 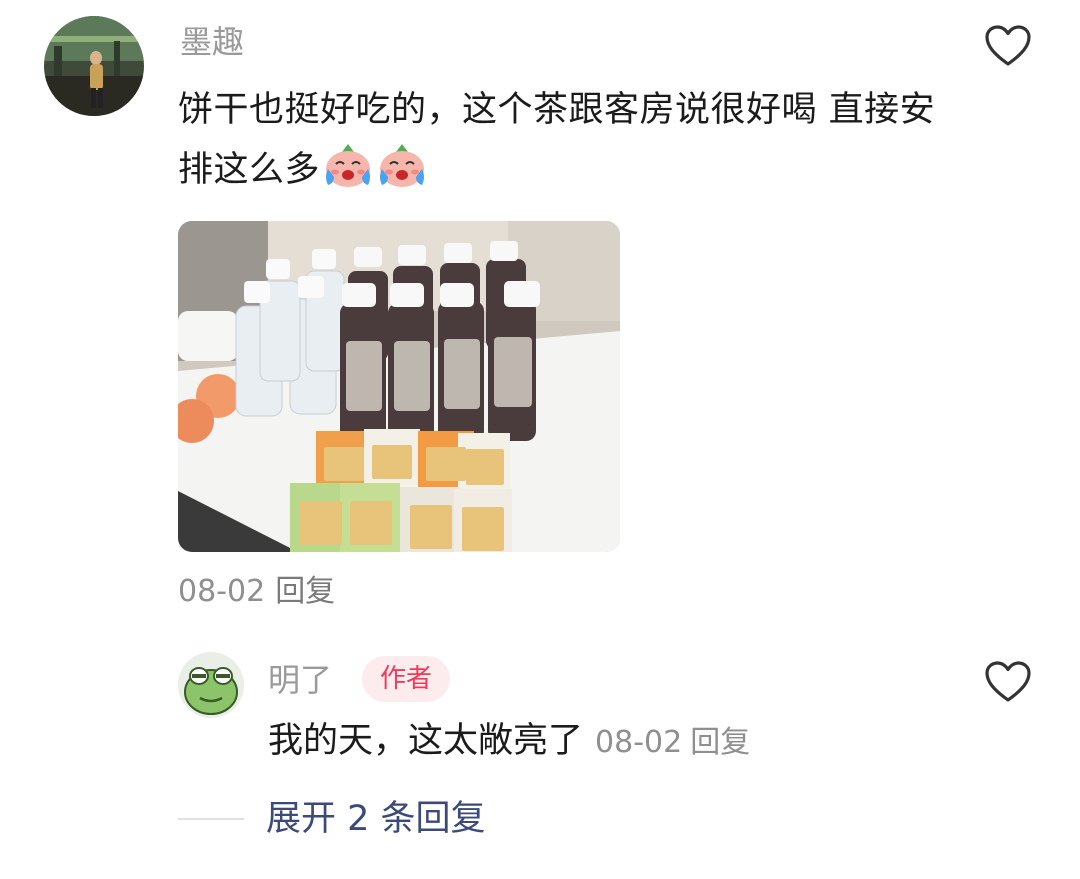 I want to click on reply-to-reply-button: 回复, so click(x=720, y=742).